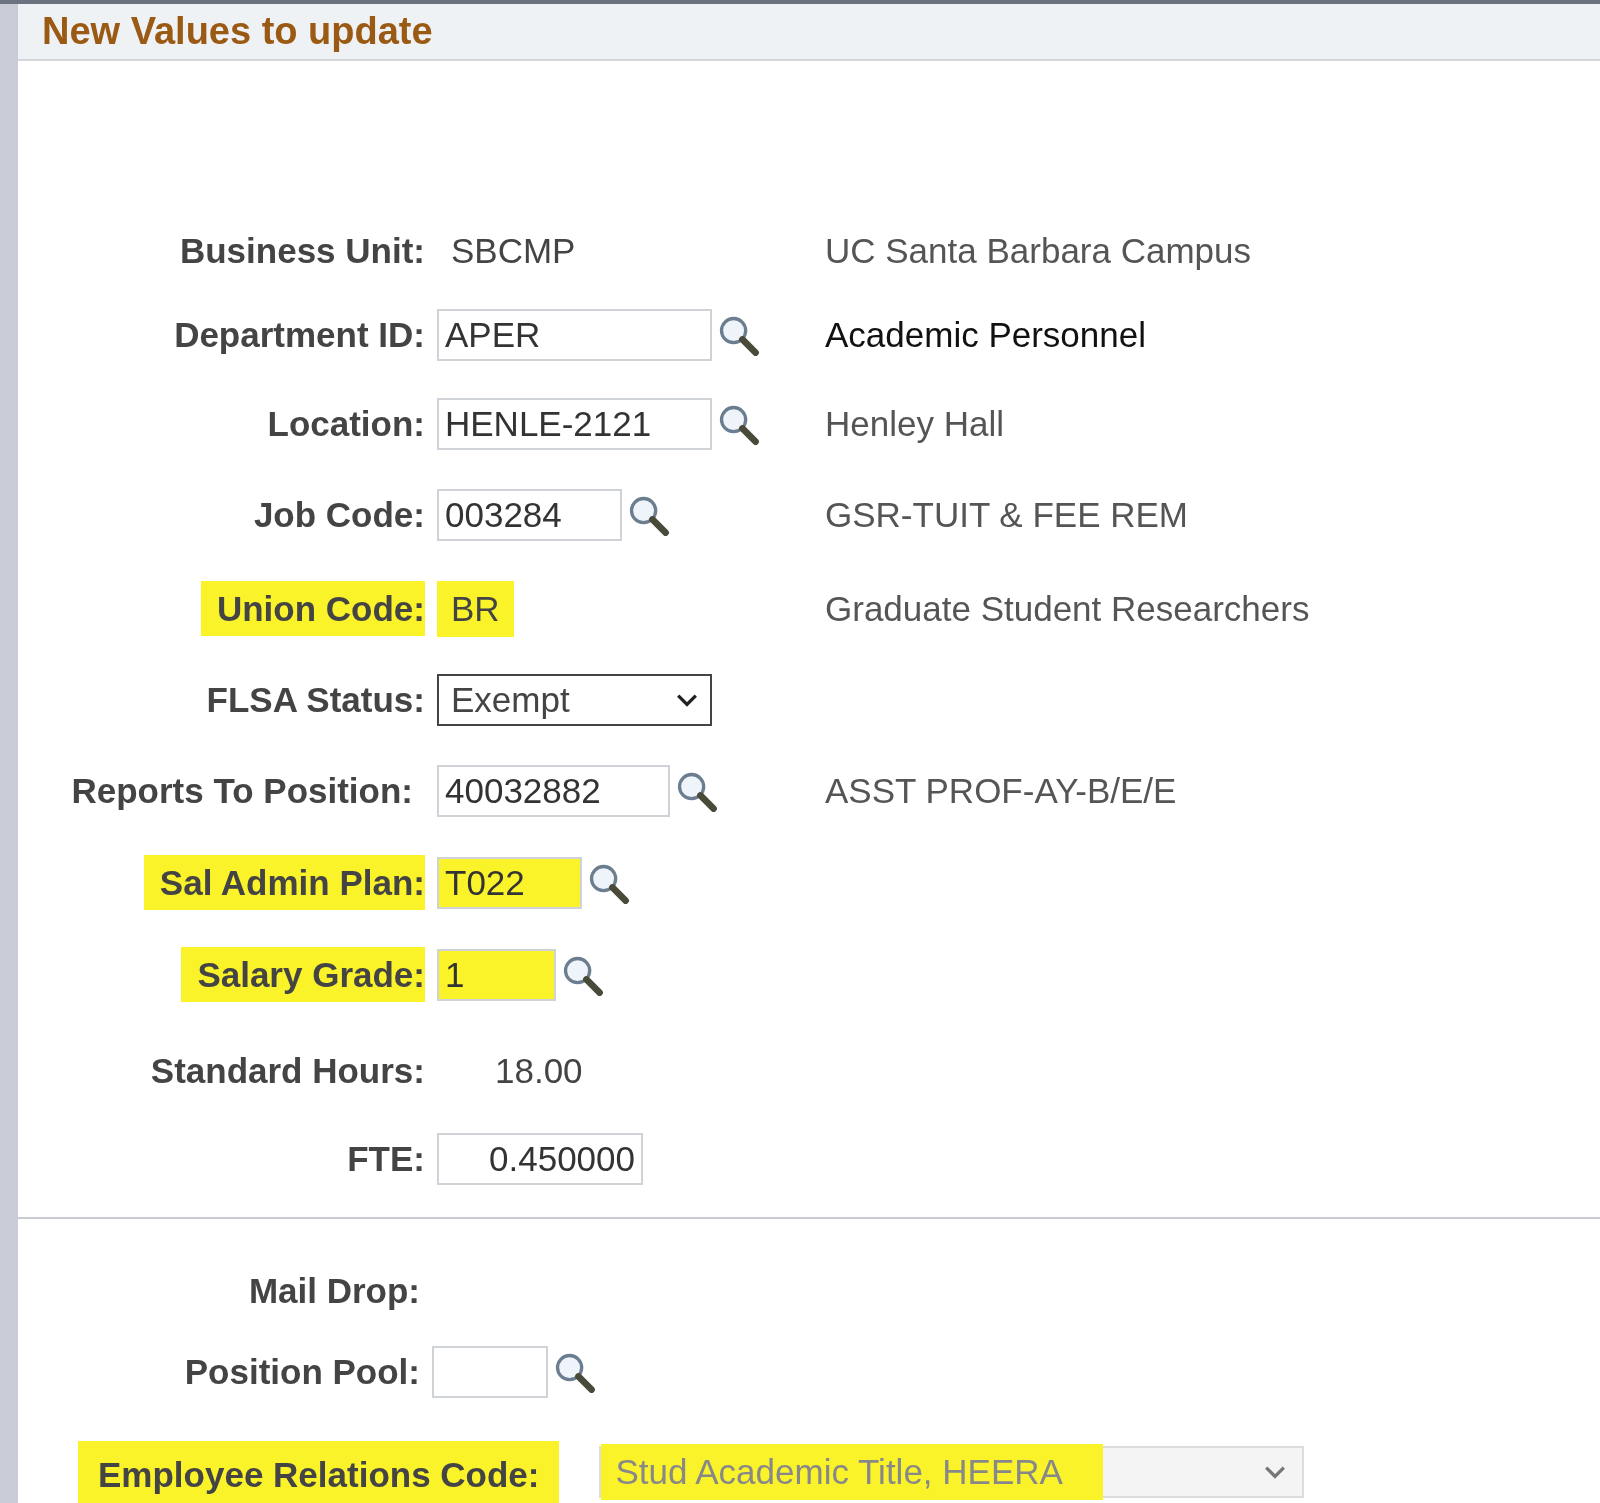 The width and height of the screenshot is (1600, 1503). Describe the element at coordinates (303, 974) in the screenshot. I see `field-label: Salary Grade:` at that location.